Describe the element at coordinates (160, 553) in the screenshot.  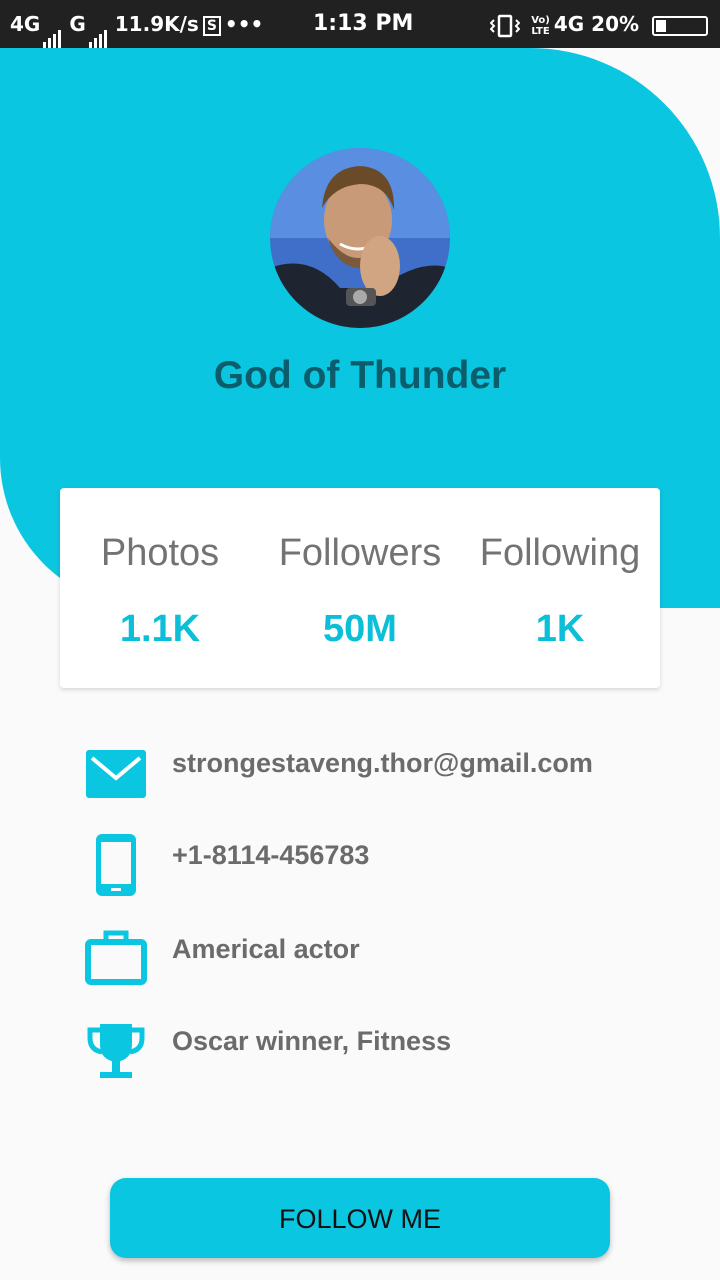
I see `stat-label: Photos` at that location.